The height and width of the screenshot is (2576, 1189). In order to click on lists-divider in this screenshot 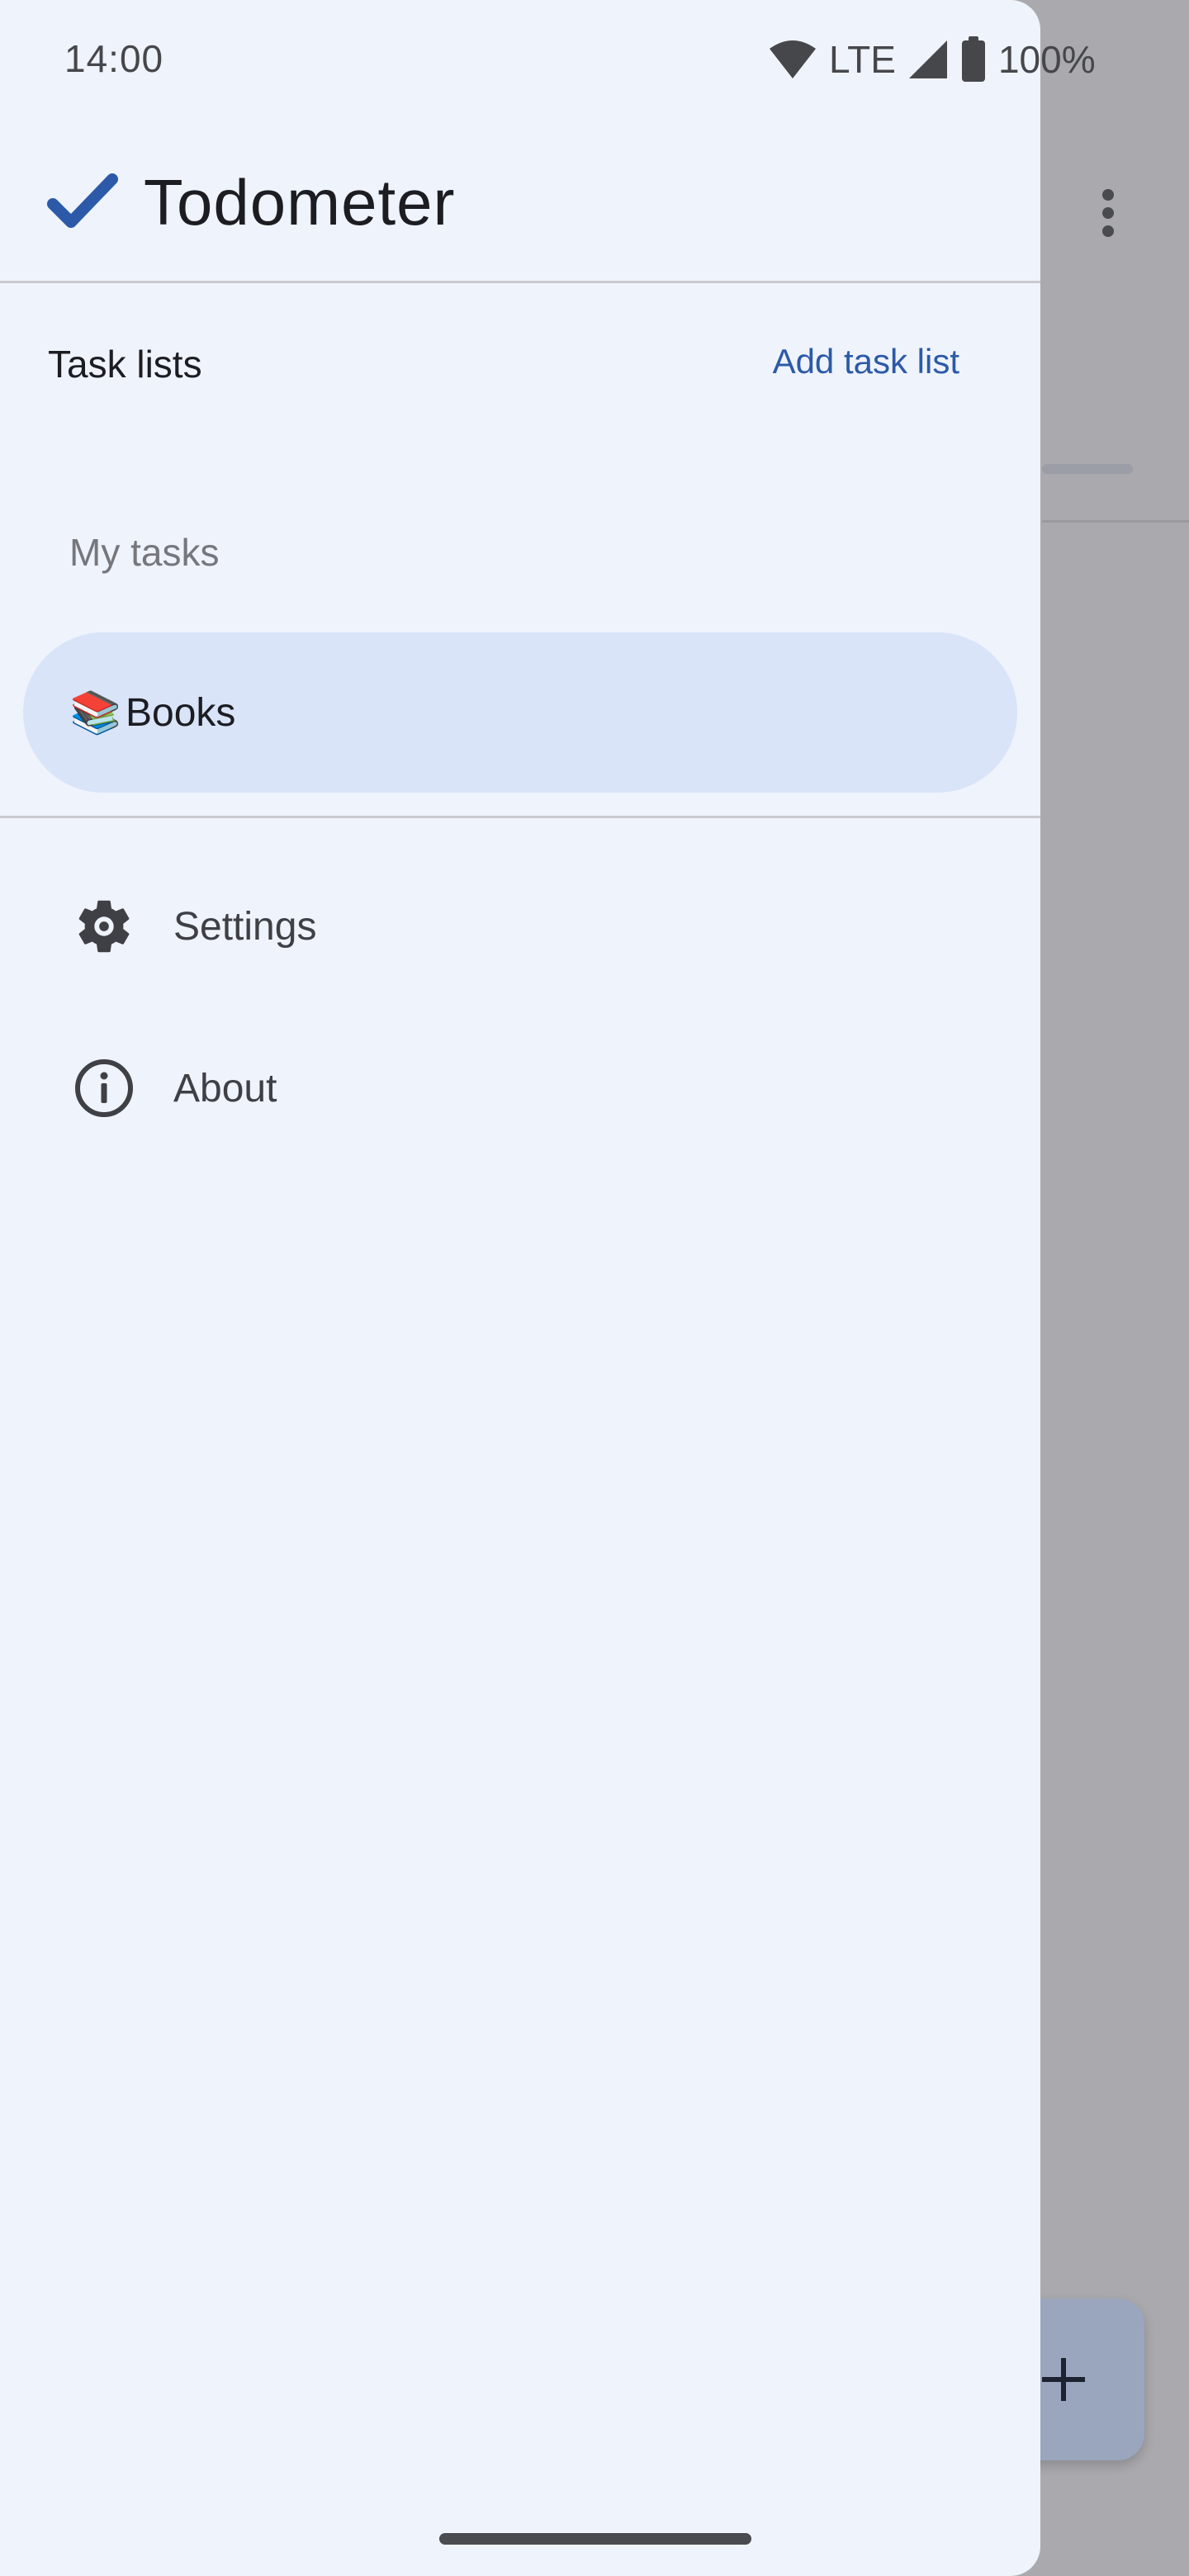, I will do `click(520, 817)`.